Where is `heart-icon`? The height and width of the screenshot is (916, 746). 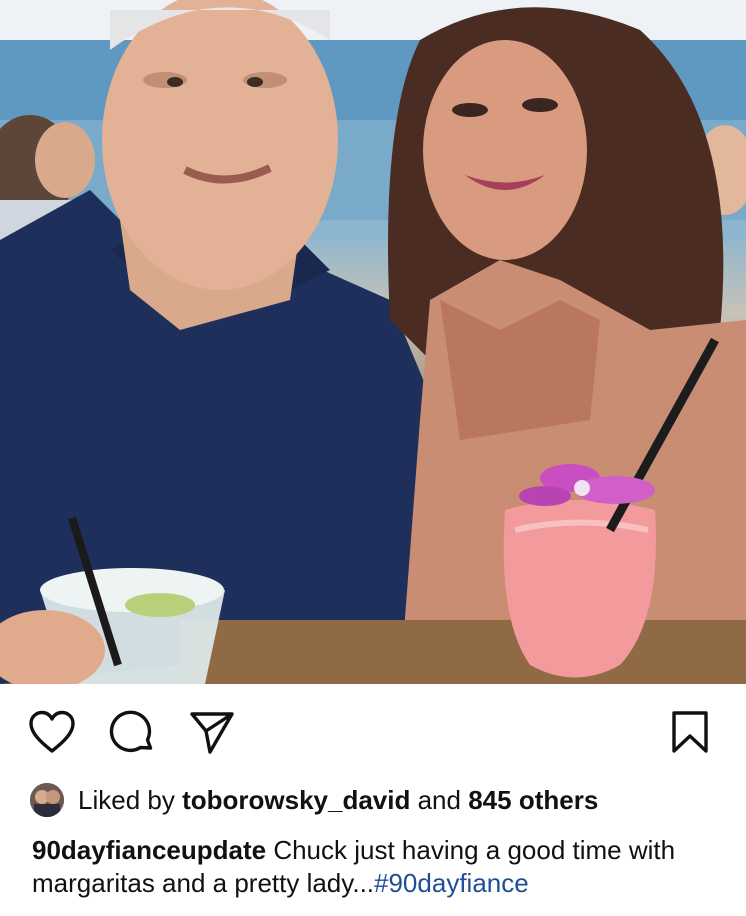
heart-icon is located at coordinates (52, 731).